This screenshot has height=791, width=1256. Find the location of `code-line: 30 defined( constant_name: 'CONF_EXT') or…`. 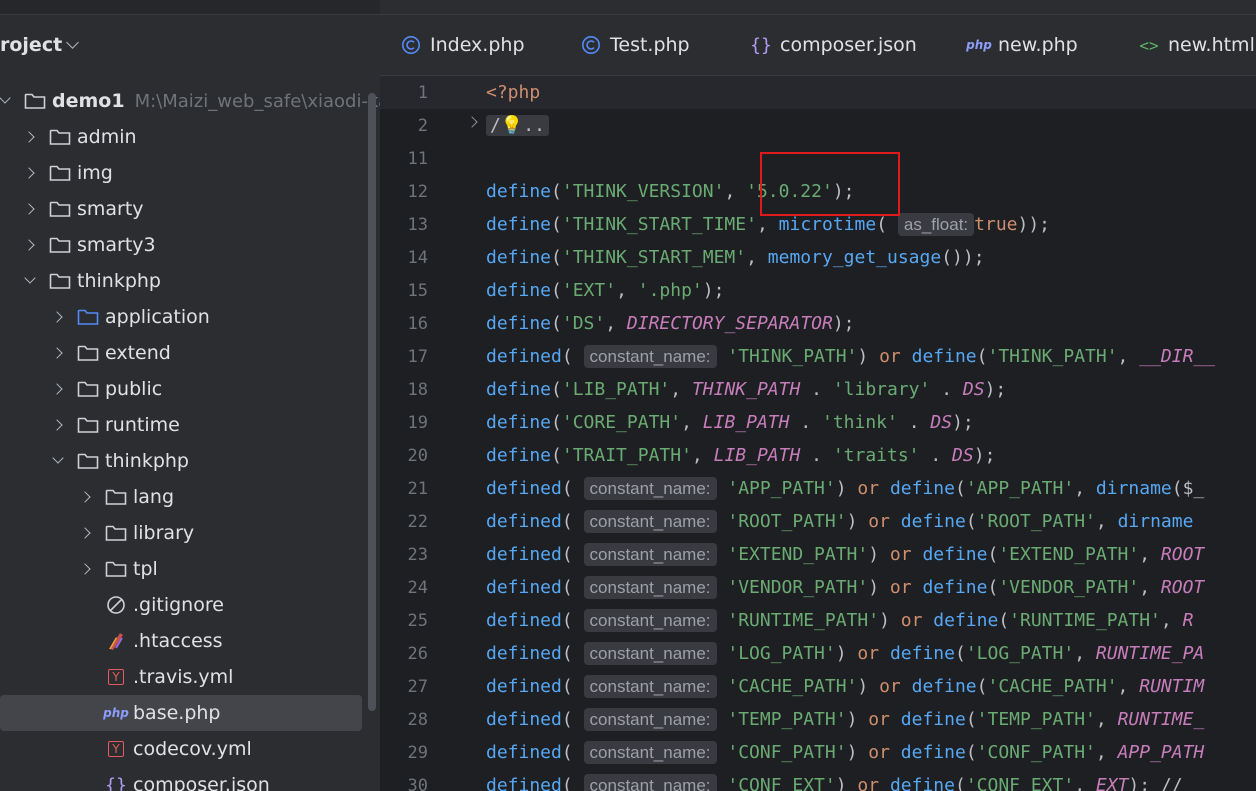

code-line: 30 defined( constant_name: 'CONF_EXT') or… is located at coordinates (818, 780).